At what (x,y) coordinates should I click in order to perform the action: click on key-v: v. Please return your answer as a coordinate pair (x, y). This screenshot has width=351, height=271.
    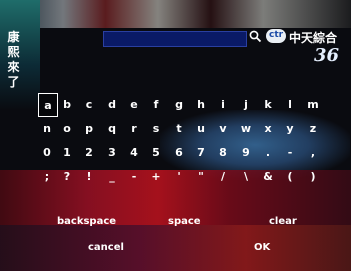
    Looking at the image, I should click on (223, 128).